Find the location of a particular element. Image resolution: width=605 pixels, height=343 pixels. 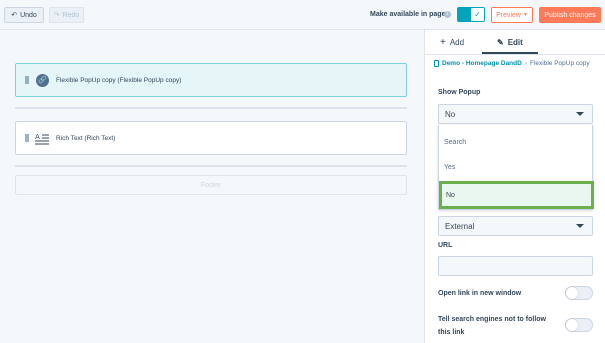

undo-label: Undo is located at coordinates (28, 15).